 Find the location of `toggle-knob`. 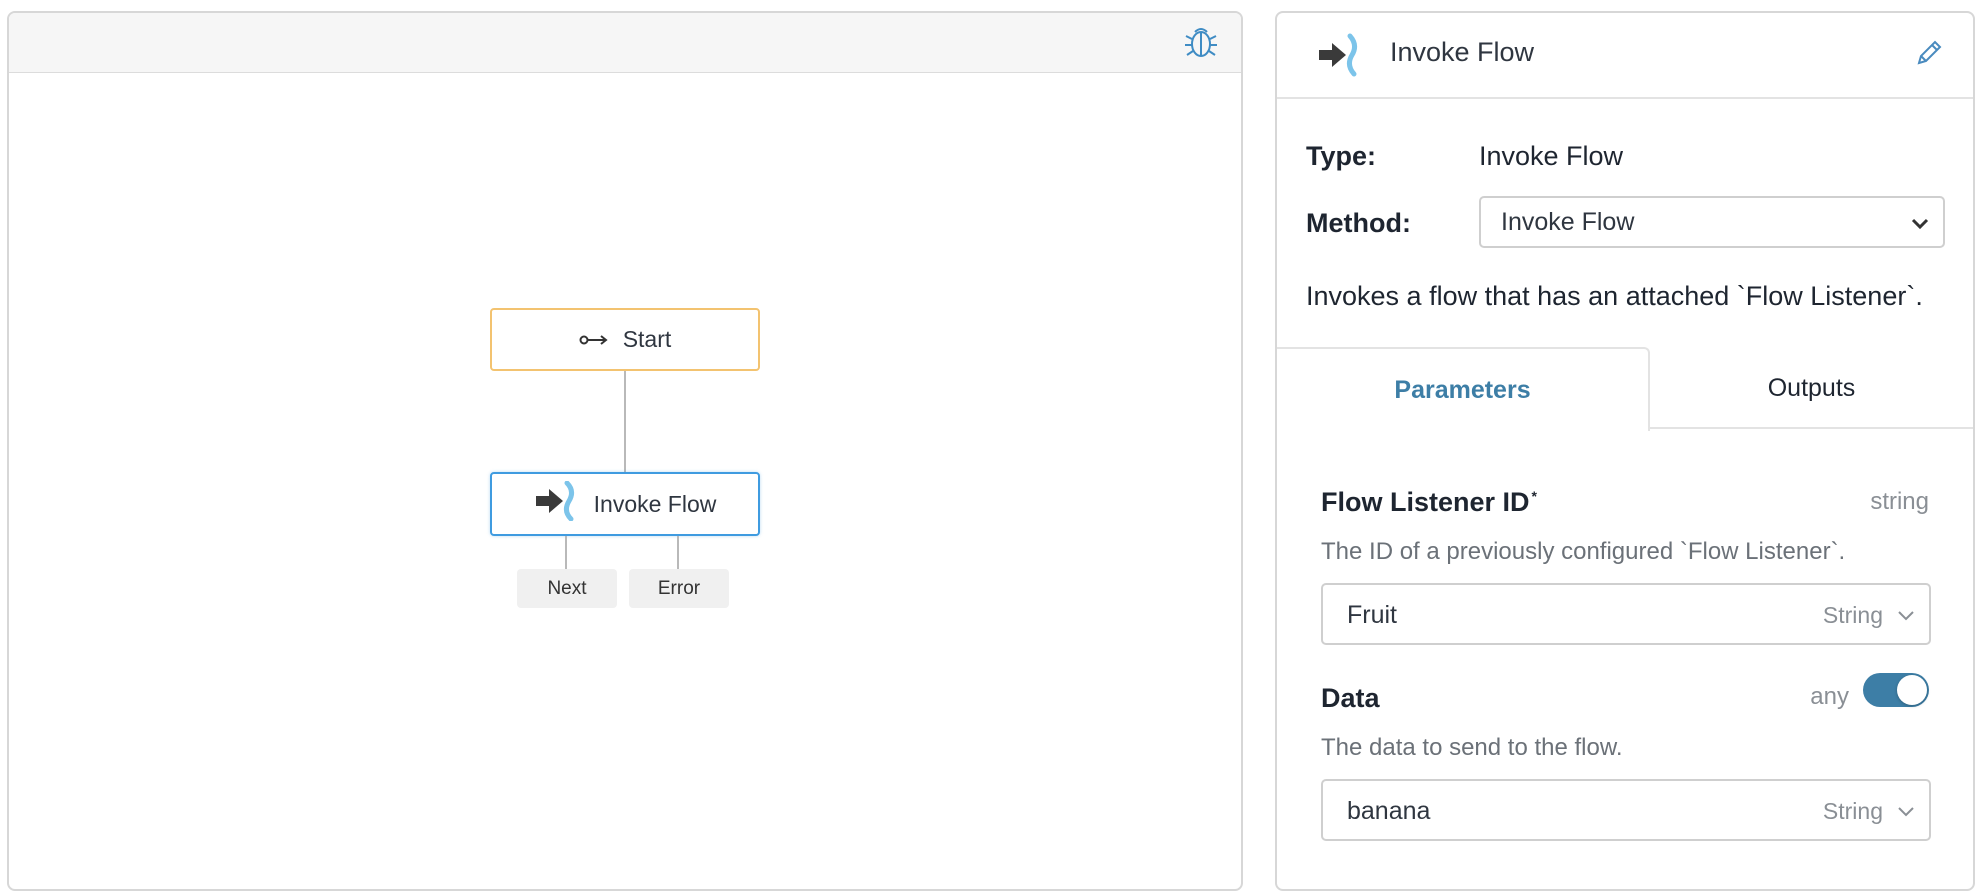

toggle-knob is located at coordinates (1912, 690).